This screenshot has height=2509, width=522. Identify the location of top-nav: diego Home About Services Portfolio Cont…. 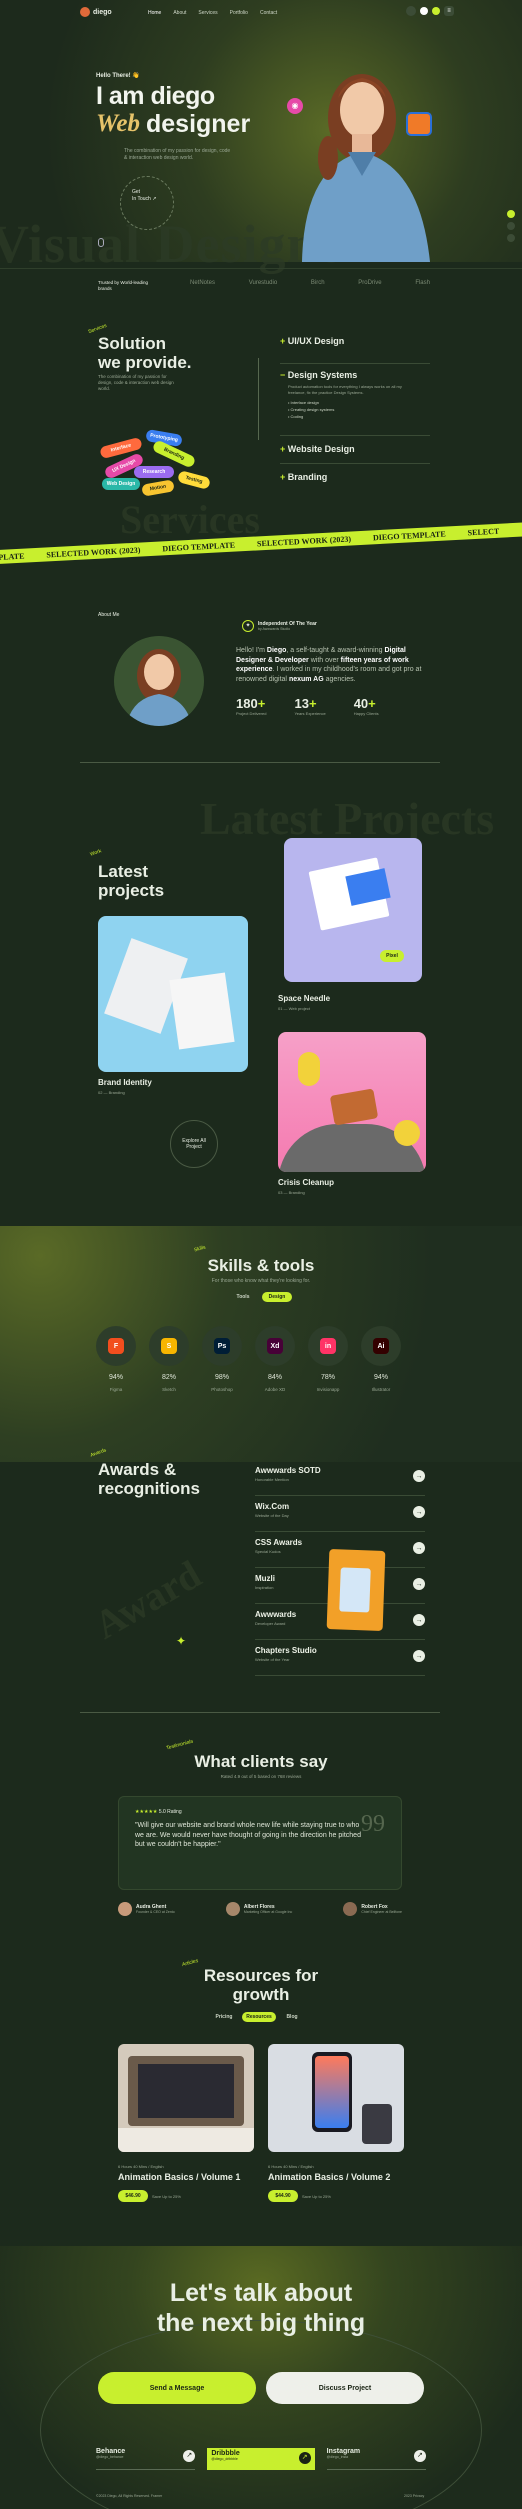
(261, 13).